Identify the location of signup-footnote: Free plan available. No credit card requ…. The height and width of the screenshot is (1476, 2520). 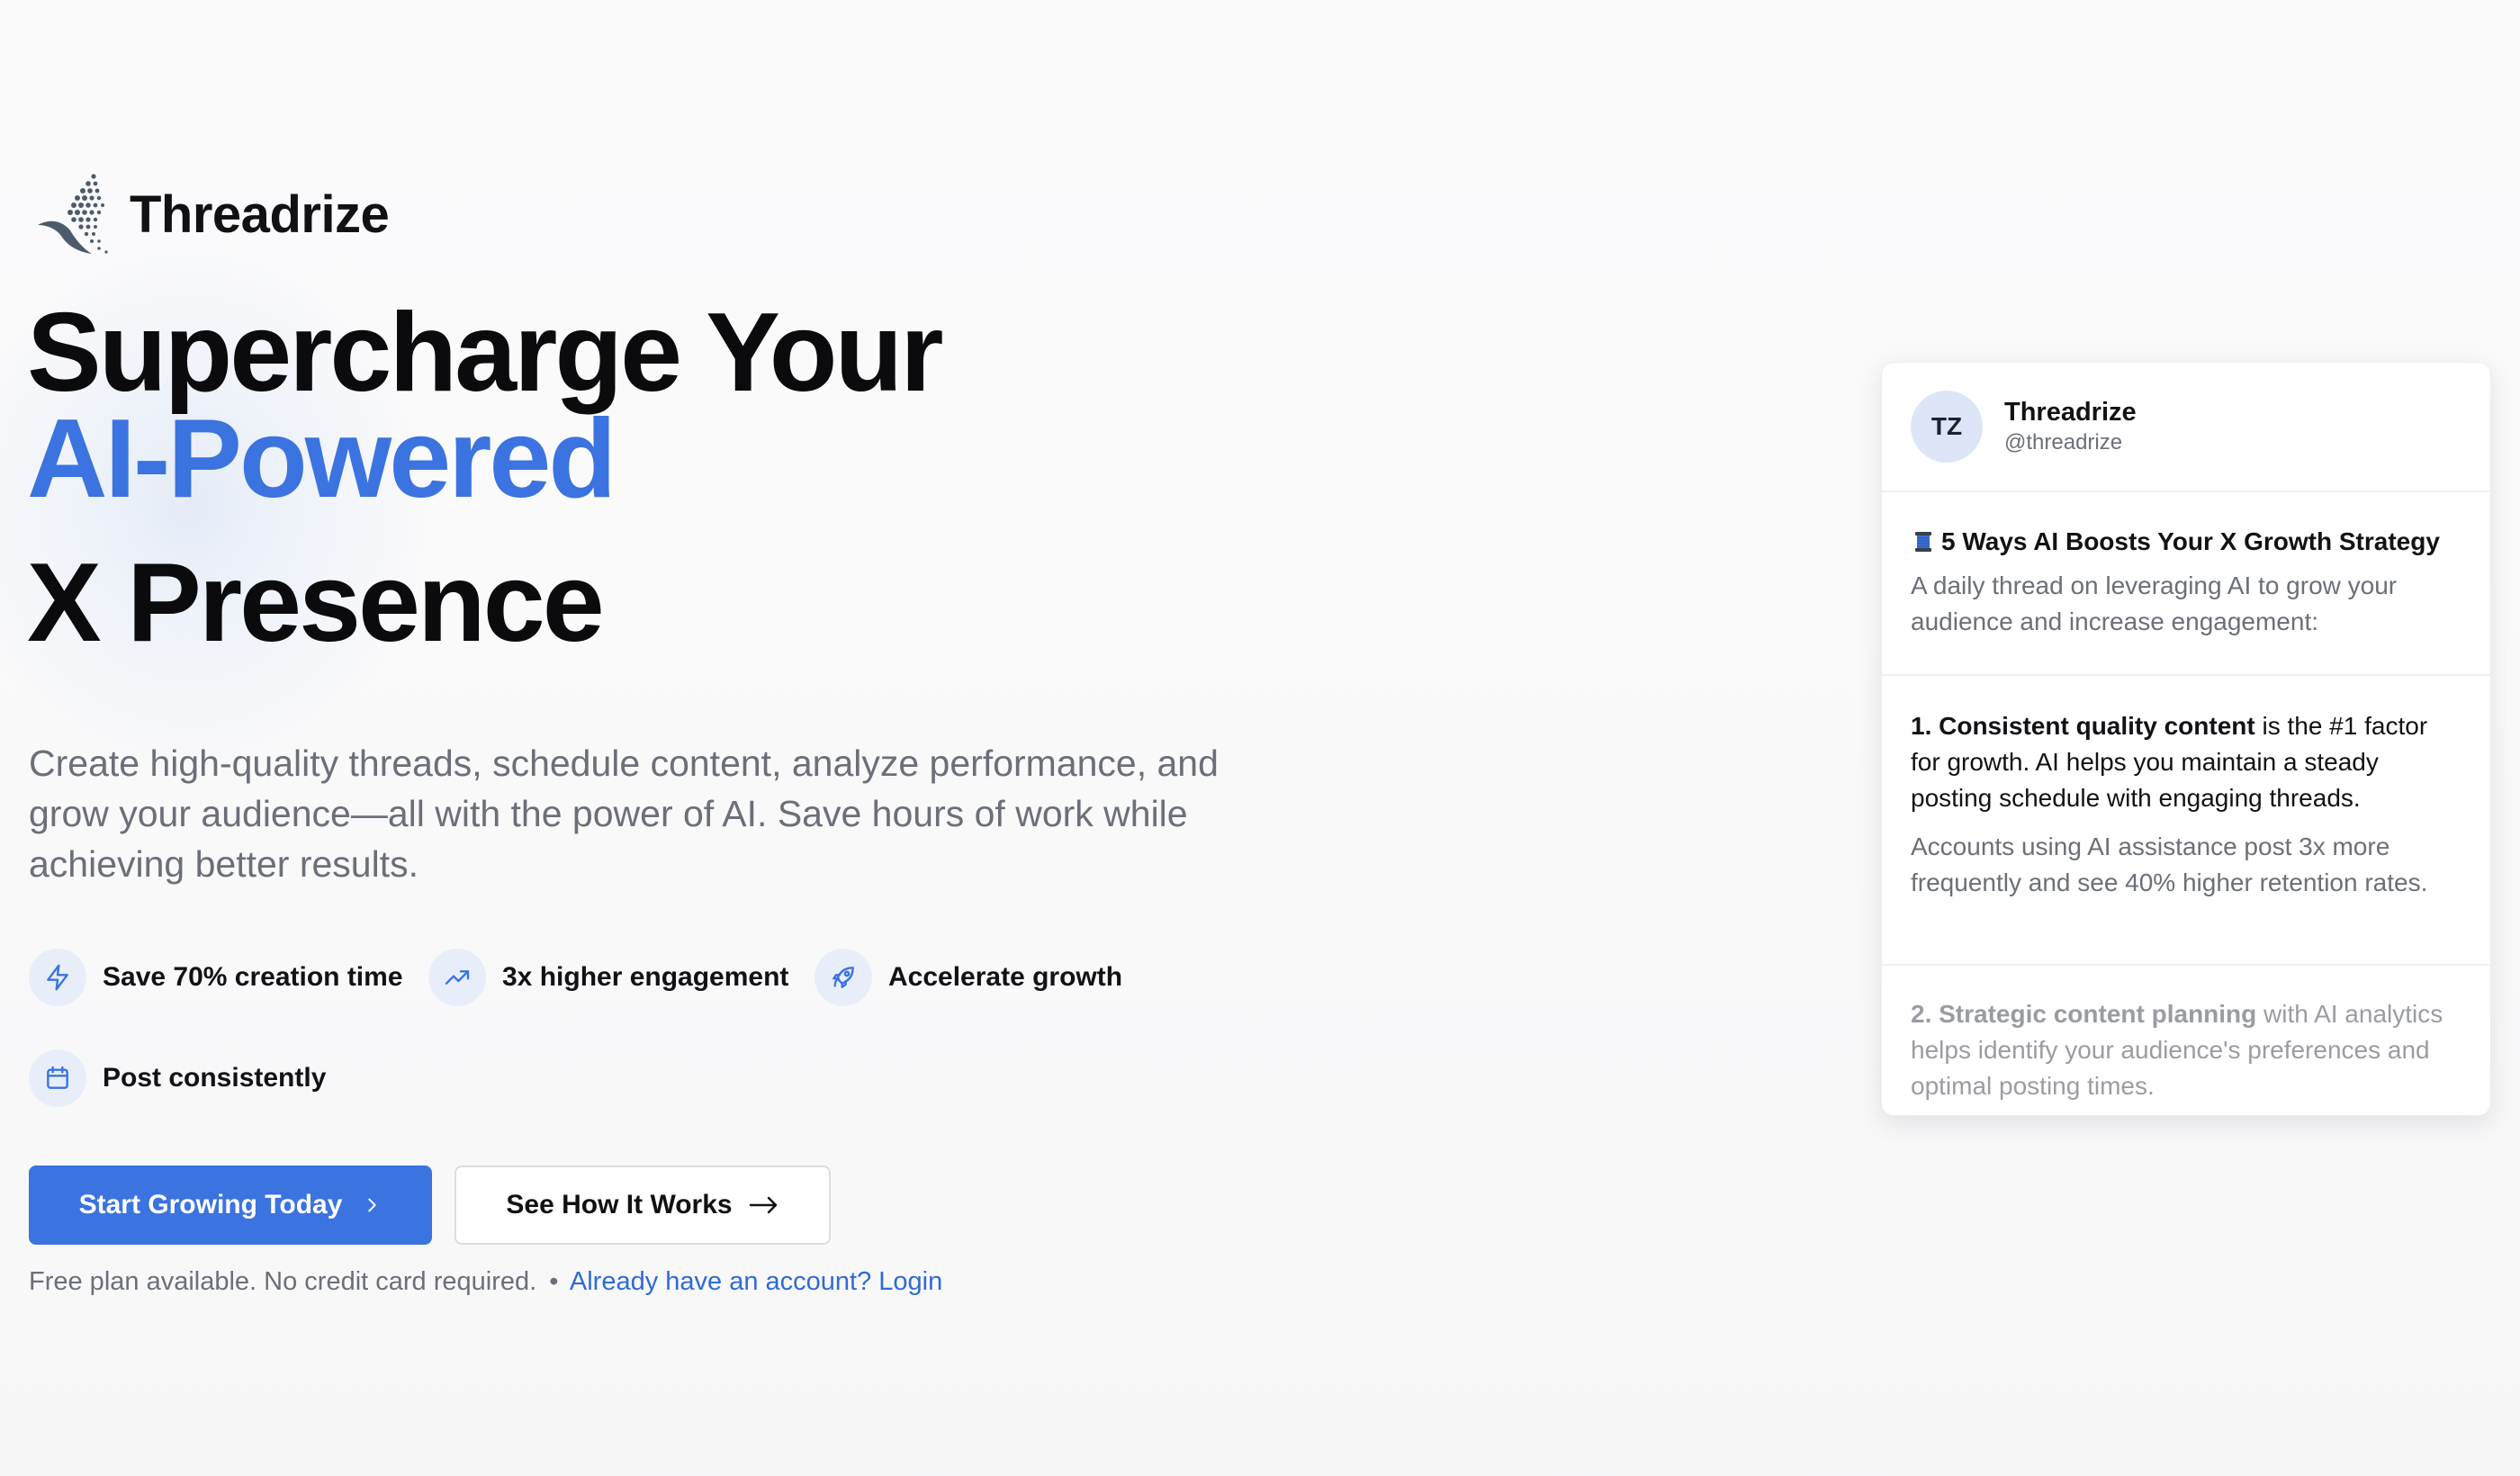
(485, 1282).